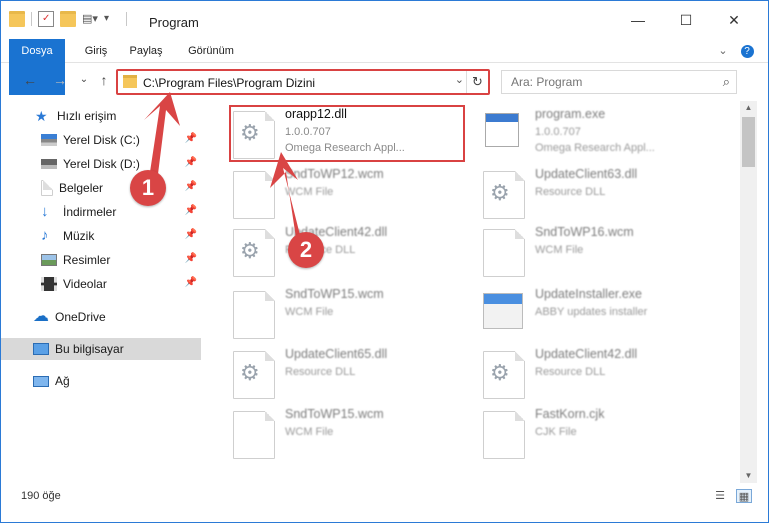 This screenshot has width=769, height=523. I want to click on help-icon: ?, so click(747, 51).